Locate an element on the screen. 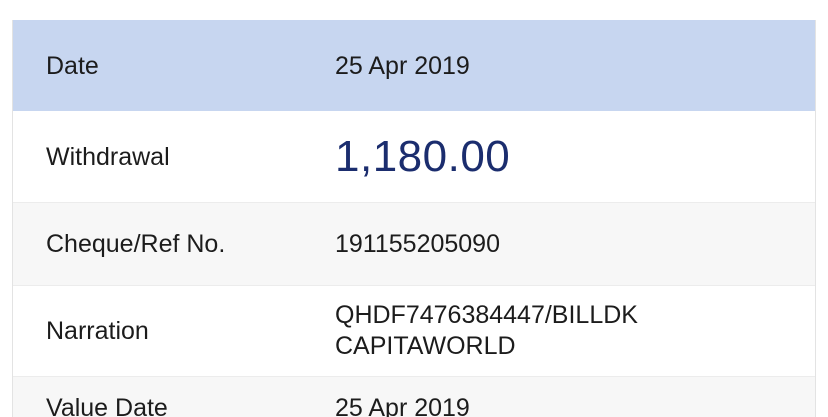 The width and height of the screenshot is (828, 417). value-date-value: 25 Apr 2019 is located at coordinates (402, 405).